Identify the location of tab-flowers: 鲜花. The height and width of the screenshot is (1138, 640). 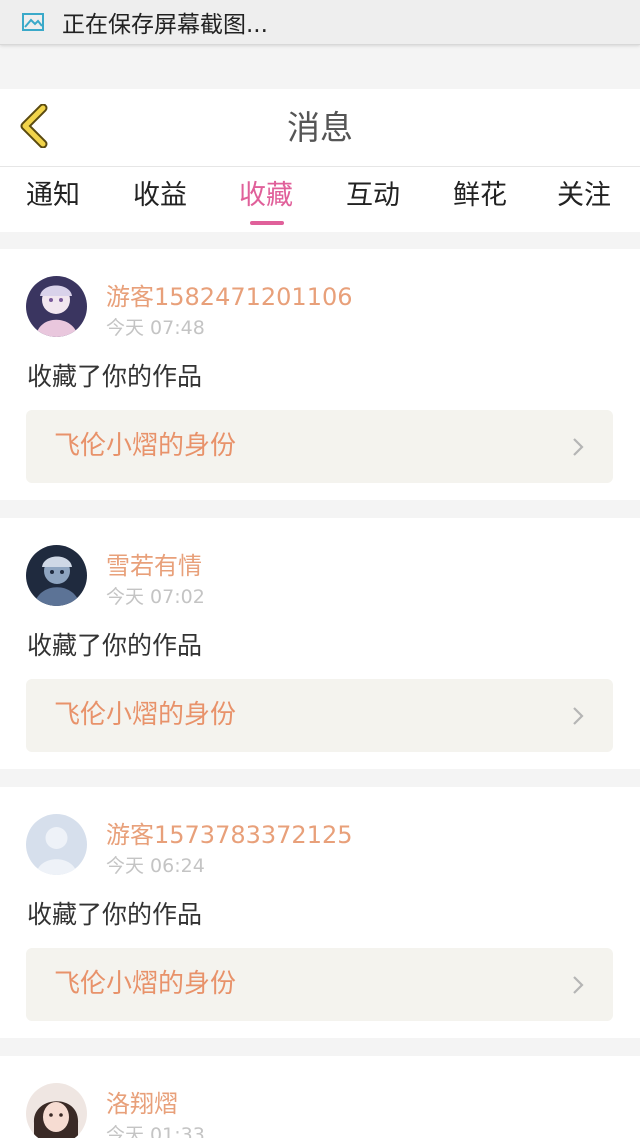
(480, 197).